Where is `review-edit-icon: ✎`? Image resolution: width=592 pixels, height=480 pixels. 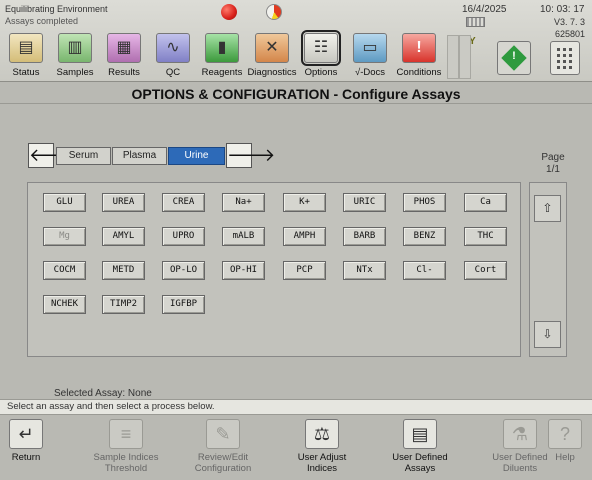
review-edit-icon: ✎ is located at coordinates (223, 434).